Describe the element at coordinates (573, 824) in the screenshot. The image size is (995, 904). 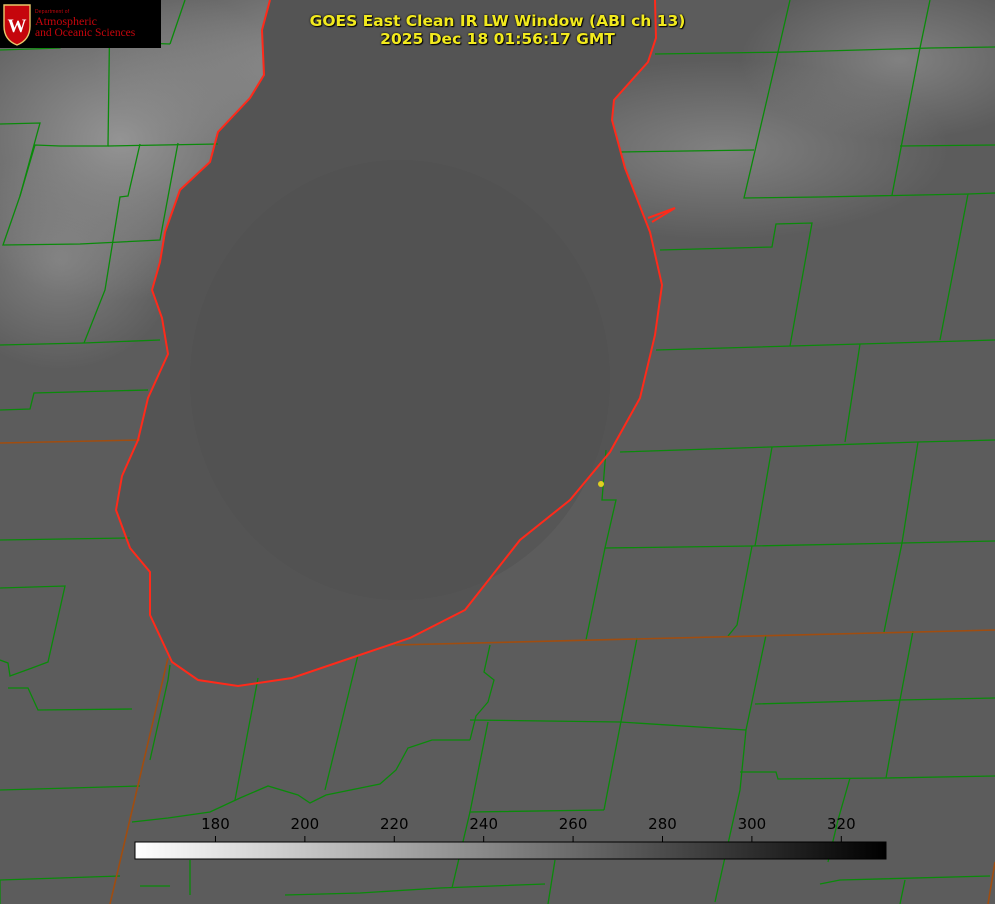
I see `colorbar-tick-label: 260` at that location.